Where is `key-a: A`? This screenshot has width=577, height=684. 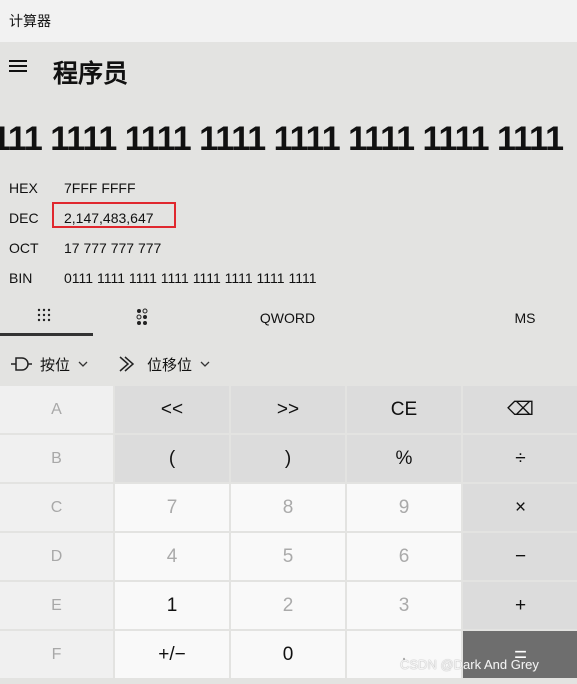
key-a: A is located at coordinates (56, 409).